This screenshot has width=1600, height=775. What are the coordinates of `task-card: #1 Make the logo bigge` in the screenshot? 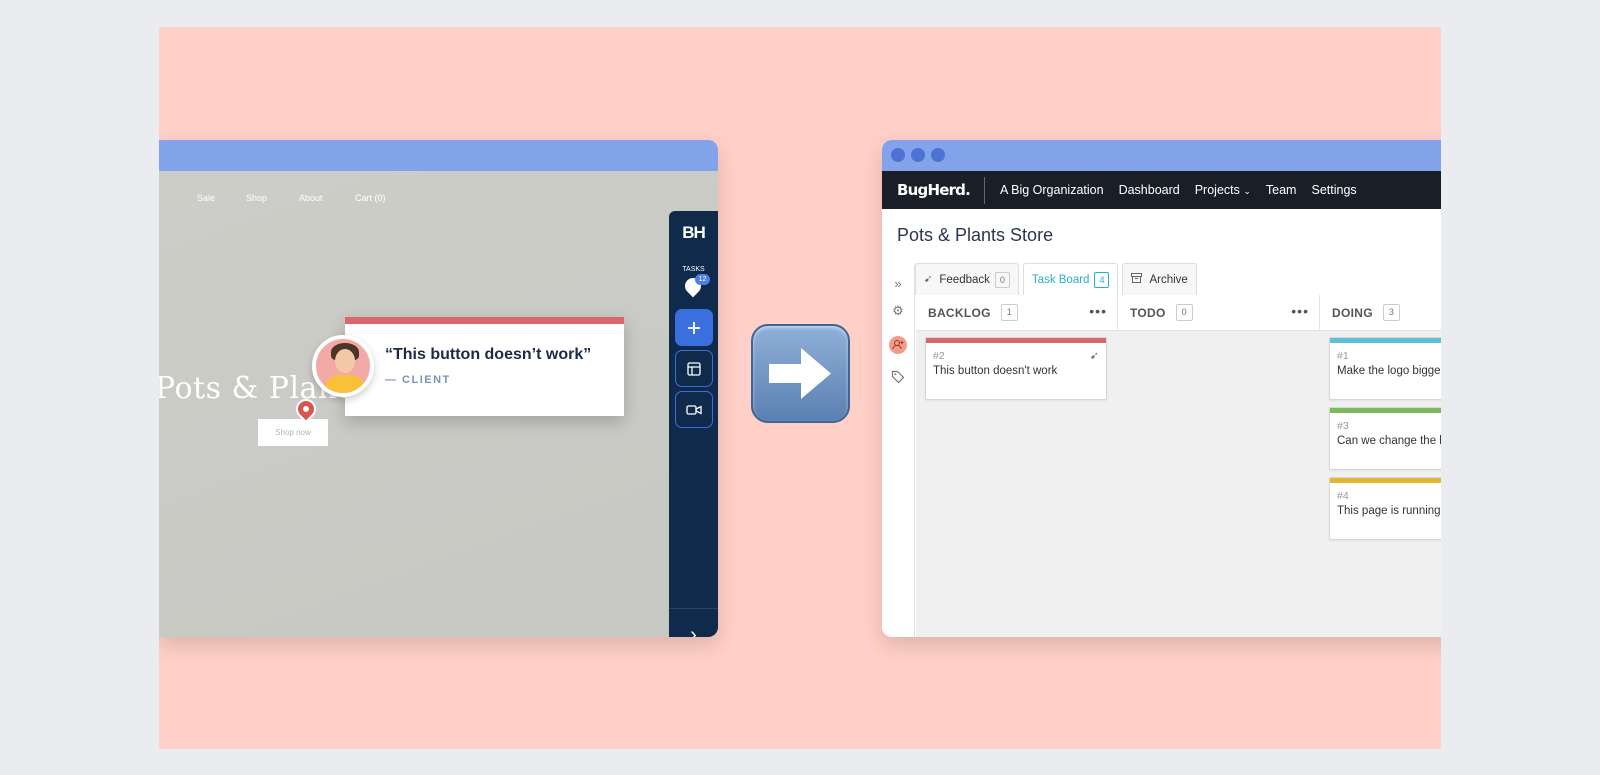 It's located at (1385, 368).